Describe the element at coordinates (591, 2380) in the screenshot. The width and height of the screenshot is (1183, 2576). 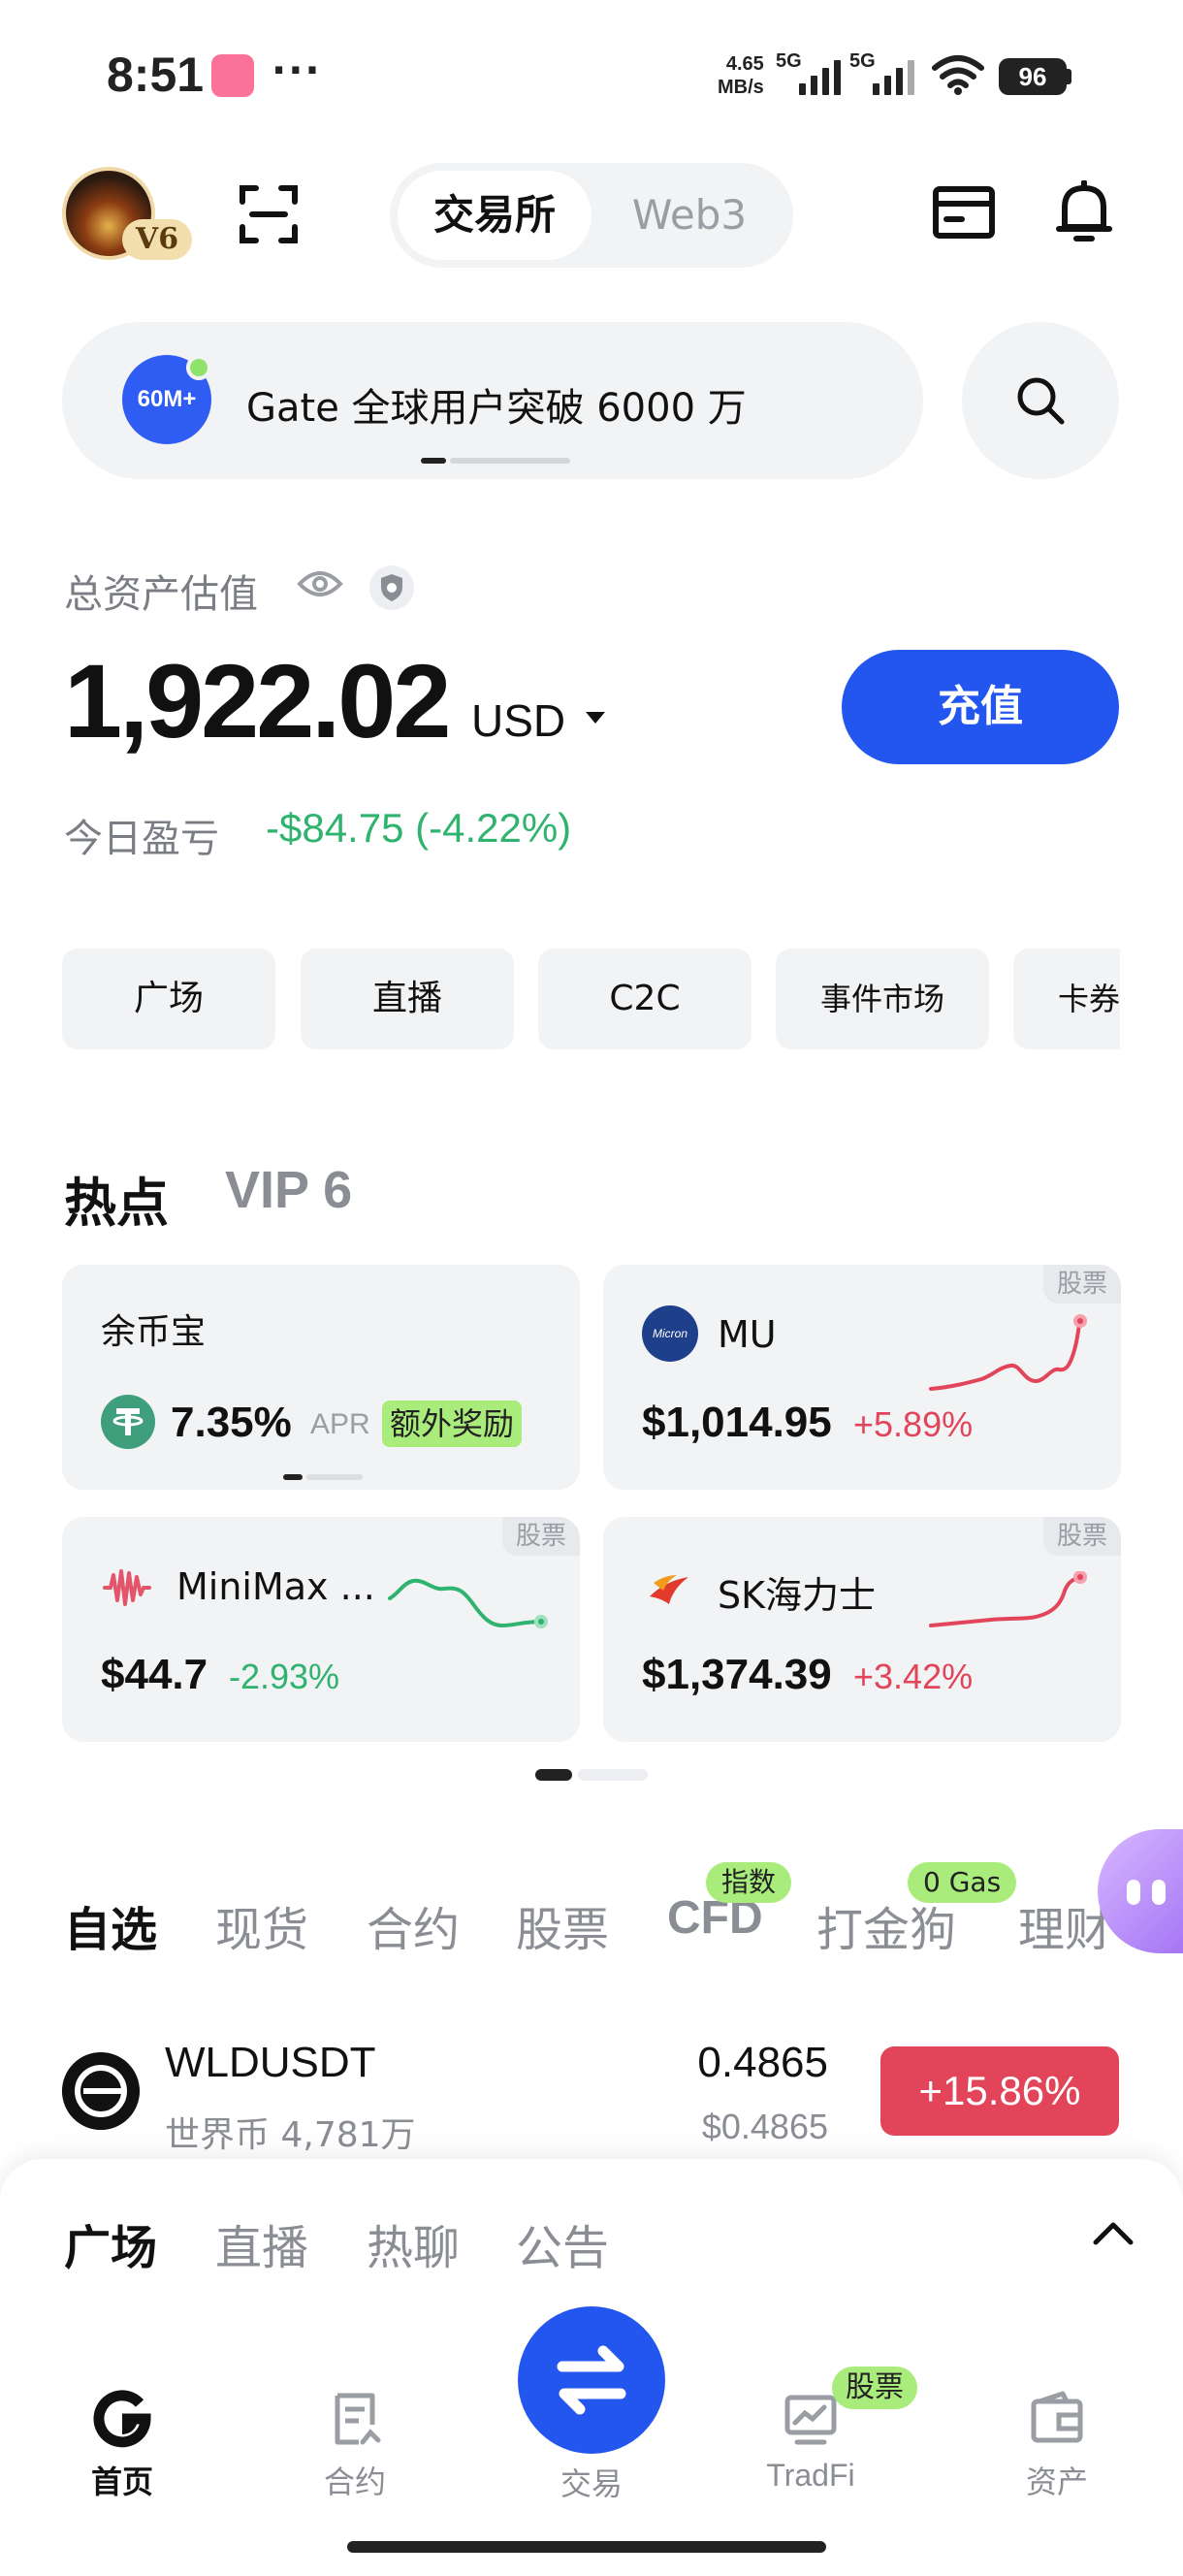
I see `trade-button` at that location.